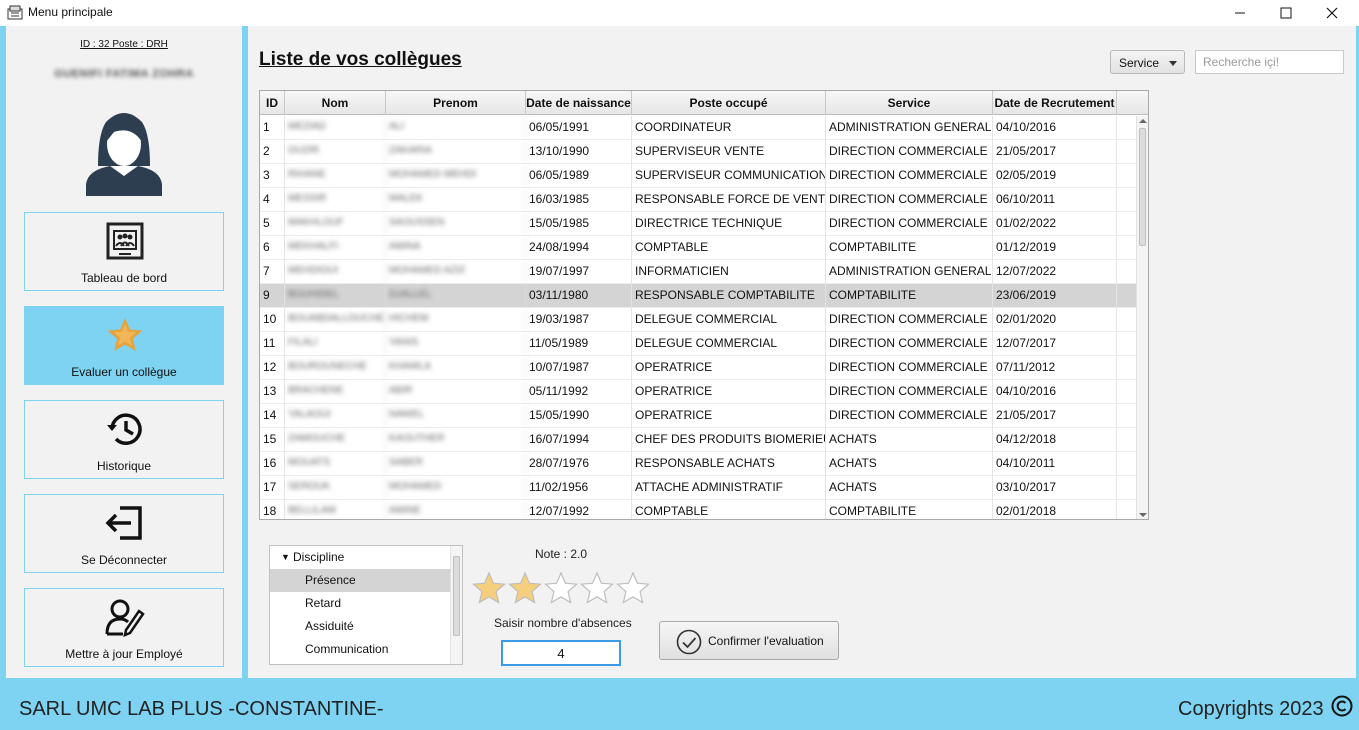 The image size is (1359, 730). What do you see at coordinates (729, 103) in the screenshot?
I see `column-header: Poste occupé` at bounding box center [729, 103].